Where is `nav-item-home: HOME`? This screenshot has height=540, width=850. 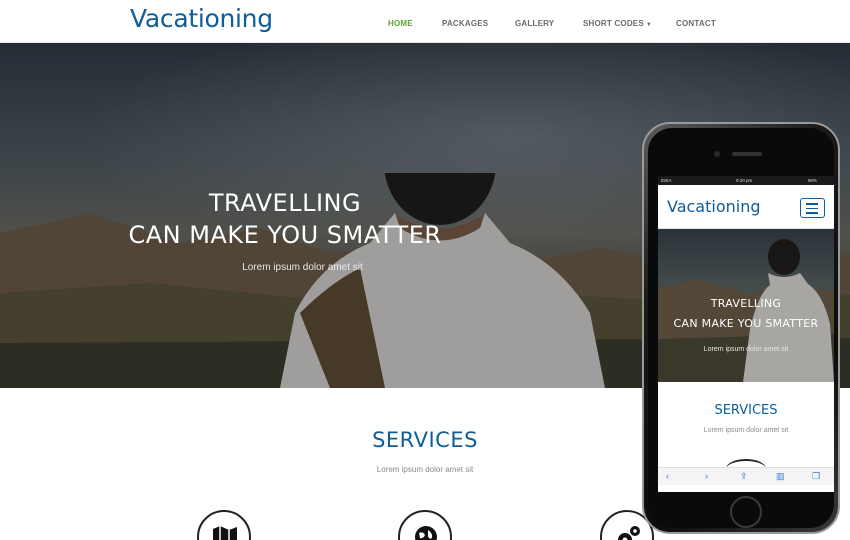 nav-item-home: HOME is located at coordinates (400, 23).